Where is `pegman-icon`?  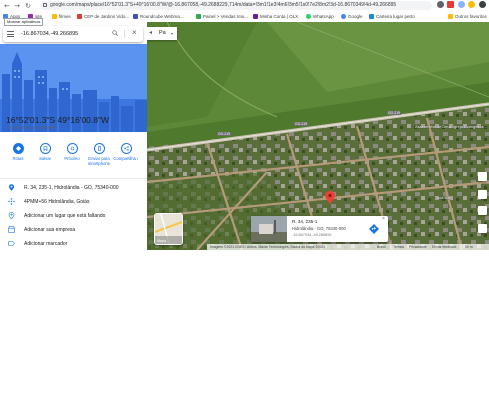
pegman-icon is located at coordinates (482, 194).